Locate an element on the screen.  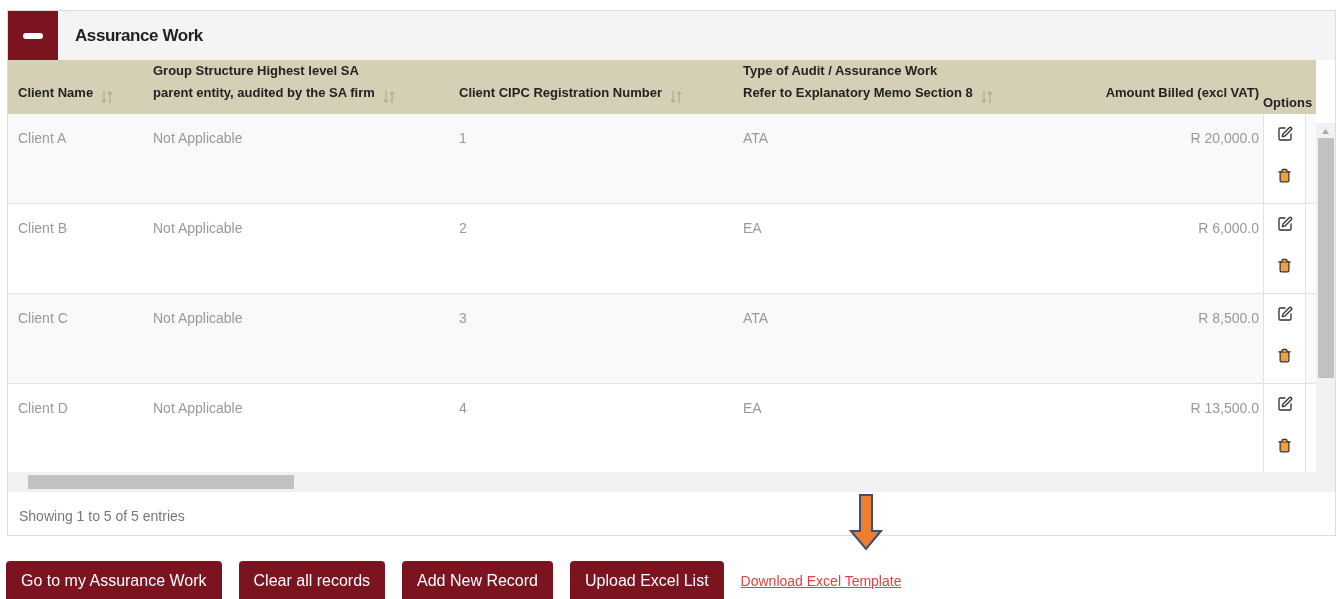
minus-icon is located at coordinates (33, 35).